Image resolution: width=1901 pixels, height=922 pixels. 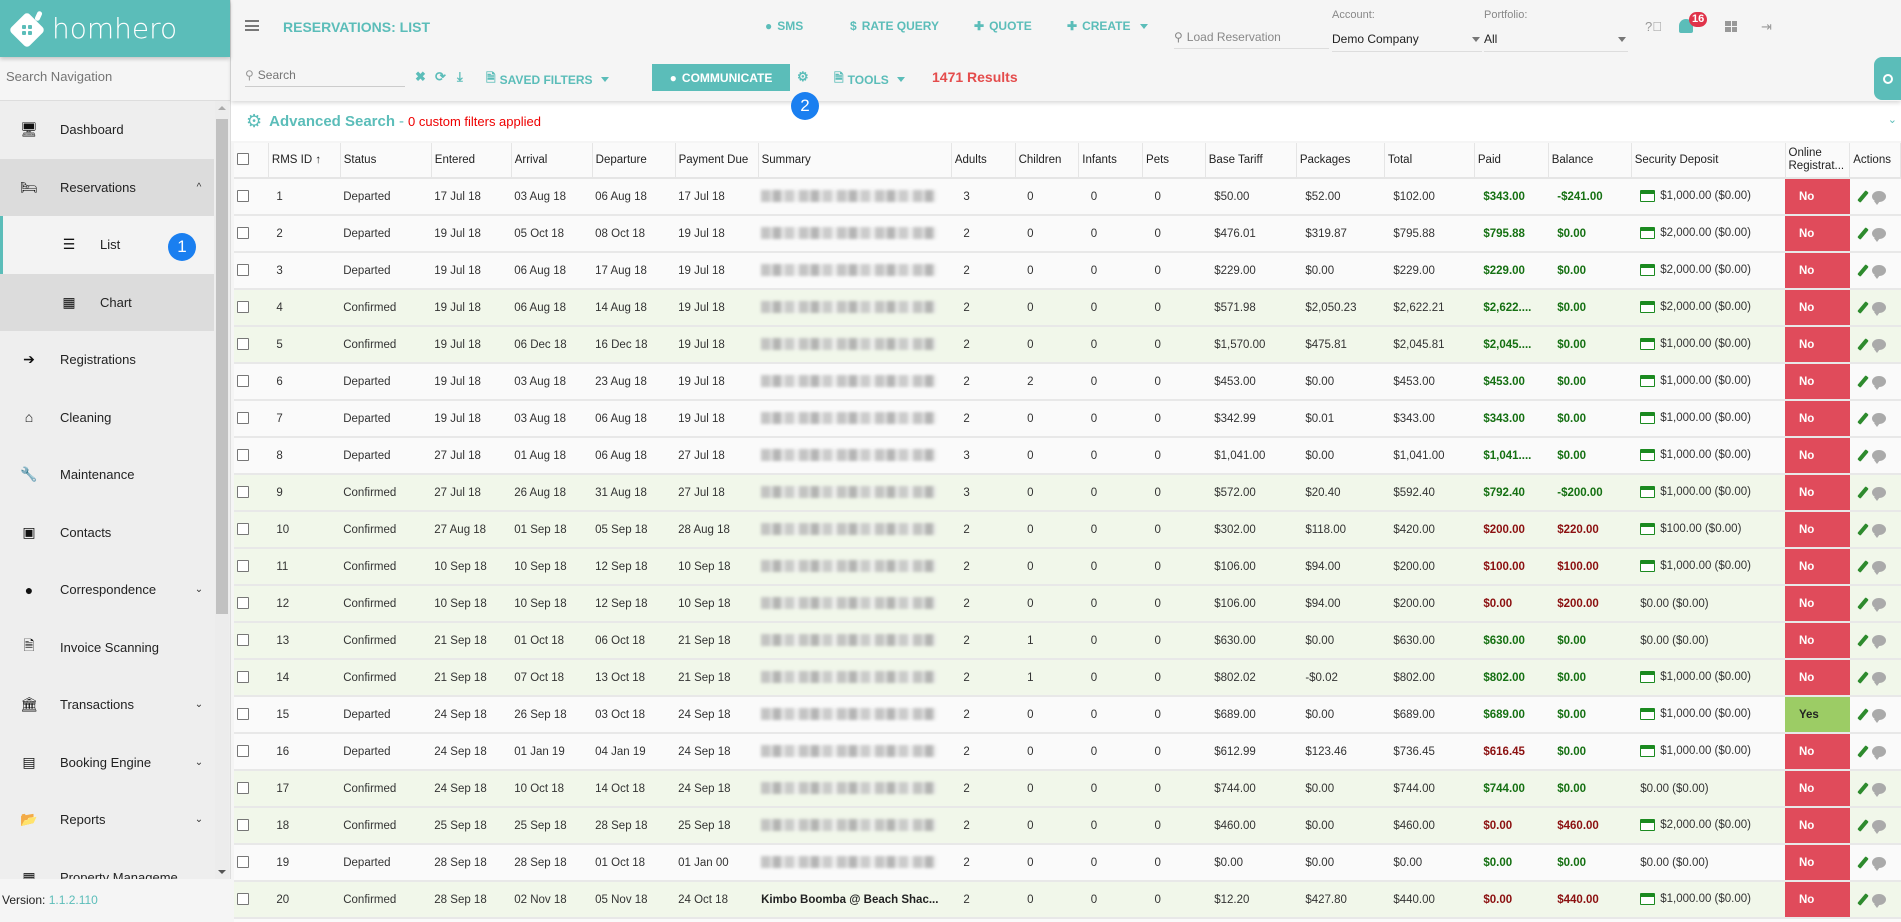 I want to click on quote-button: ✚ QUOTE, so click(x=1003, y=26).